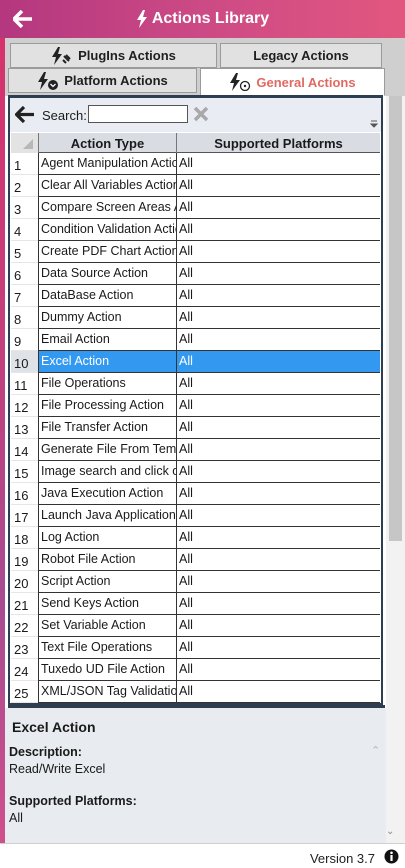 The height and width of the screenshot is (868, 405). Describe the element at coordinates (24, 143) in the screenshot. I see `select-all-corner` at that location.